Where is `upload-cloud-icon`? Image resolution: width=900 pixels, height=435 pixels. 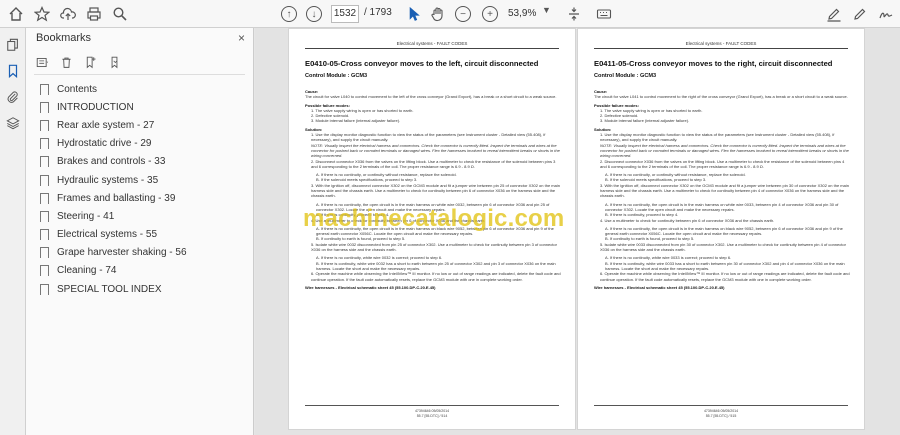
upload-cloud-icon is located at coordinates (68, 14).